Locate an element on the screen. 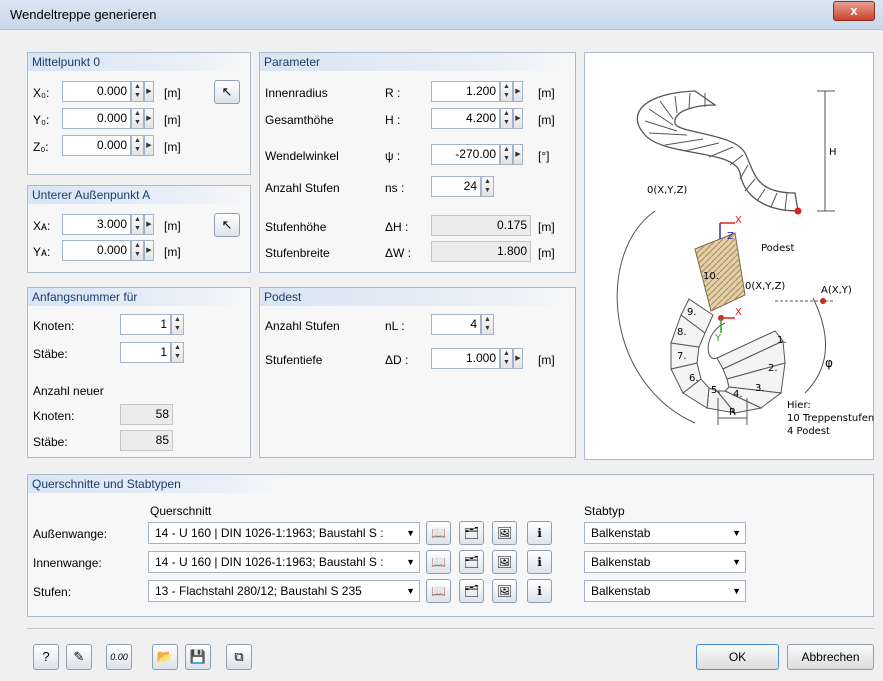  y0-arrow: ▶ is located at coordinates (149, 118).